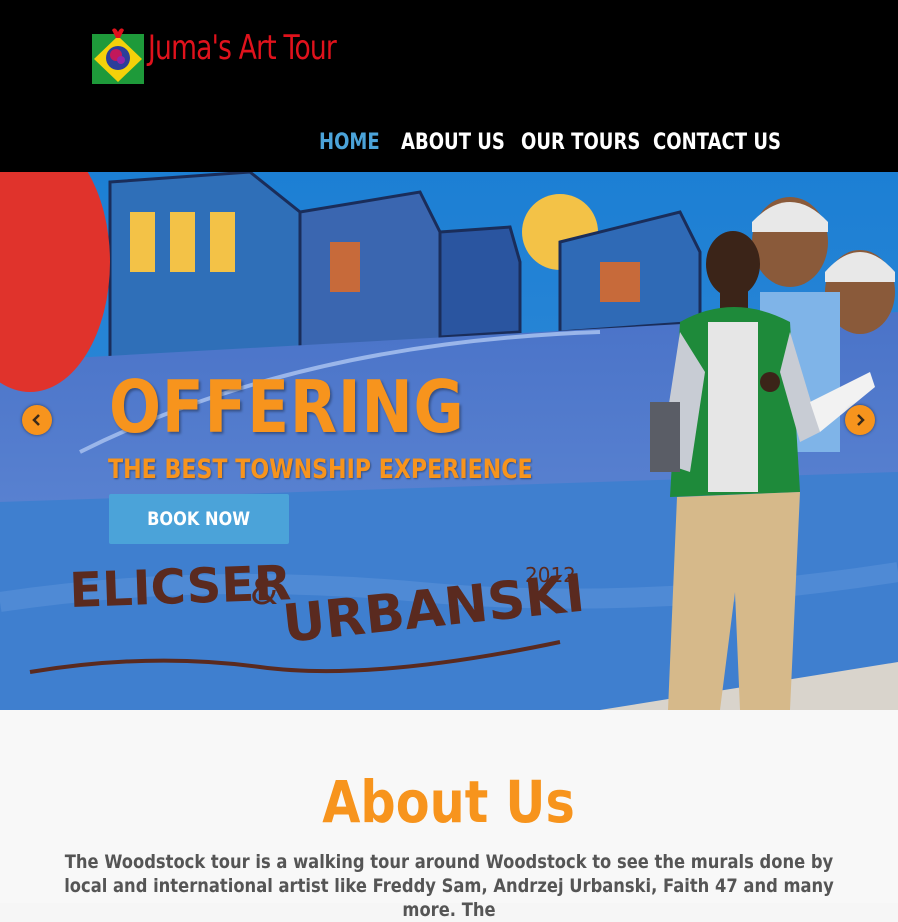 This screenshot has height=922, width=898. What do you see at coordinates (320, 469) in the screenshot?
I see `hero-subheading: THE BEST TOWNSHIP EXPERIENCE` at bounding box center [320, 469].